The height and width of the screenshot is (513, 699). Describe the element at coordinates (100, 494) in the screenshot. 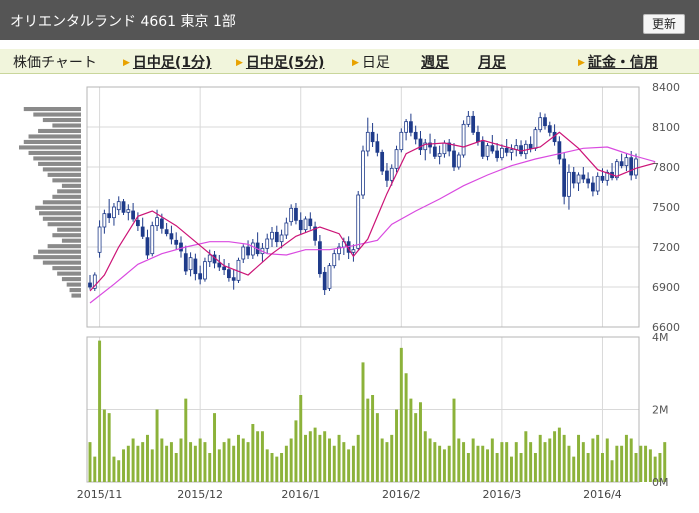

I see `month-label: 2015/11` at that location.